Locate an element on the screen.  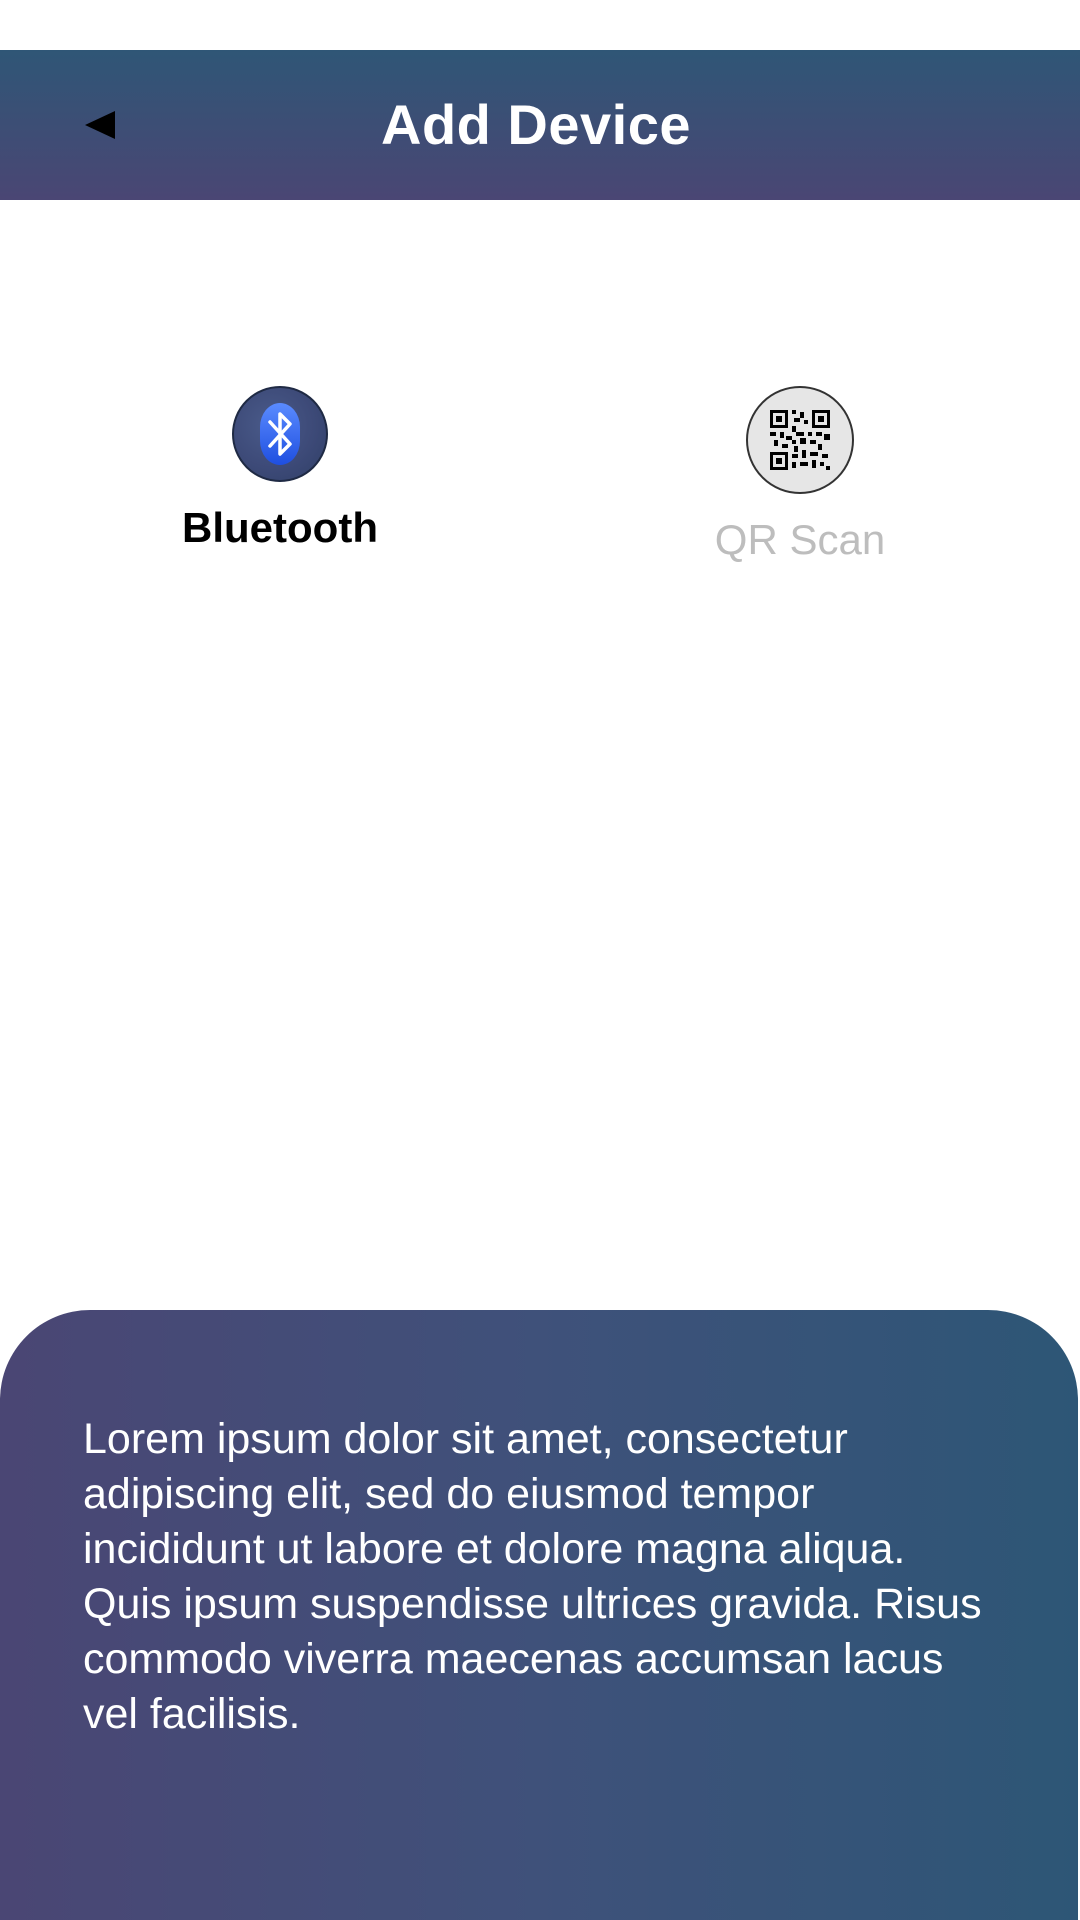
qr-icon-circle is located at coordinates (800, 440).